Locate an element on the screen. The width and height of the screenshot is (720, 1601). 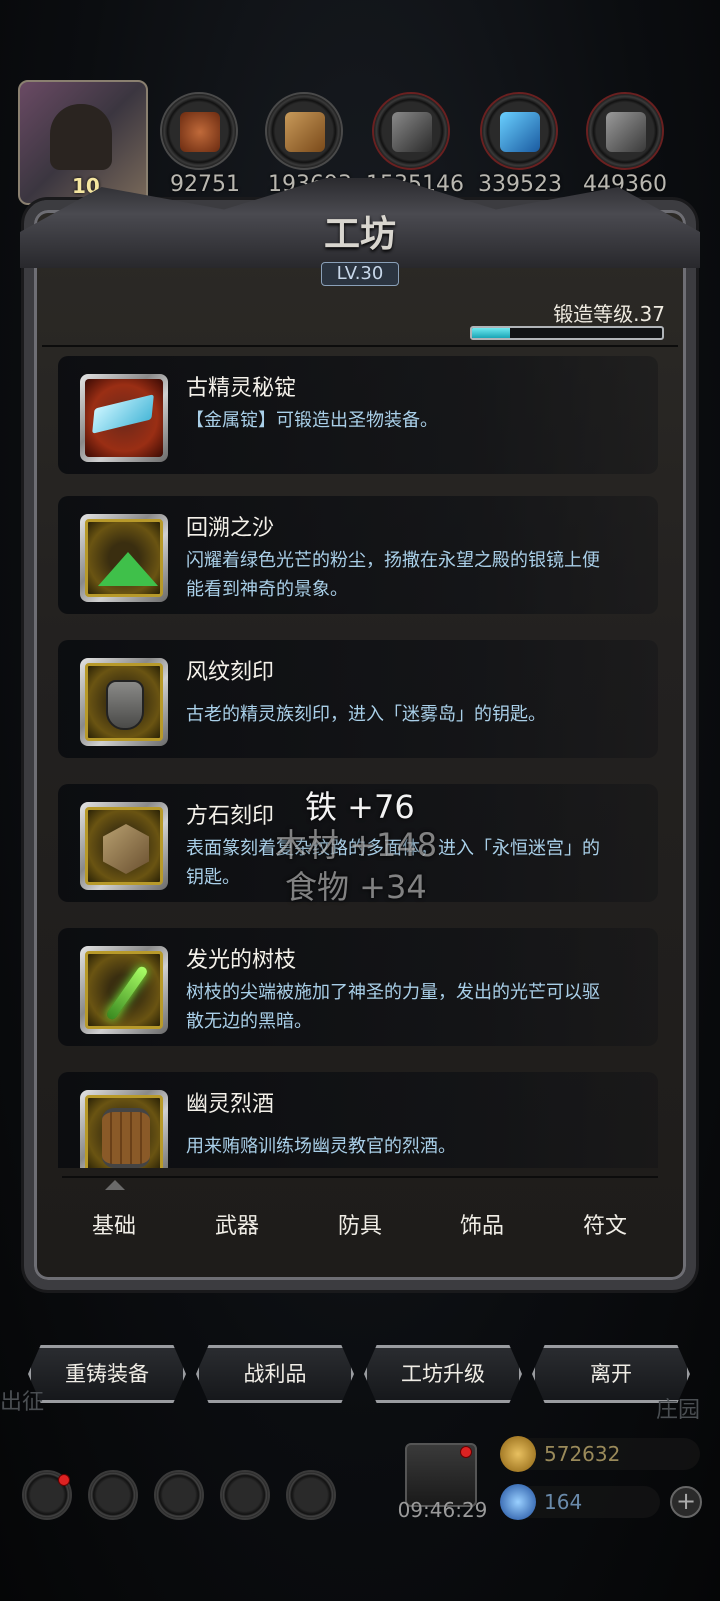
meat-resource-icon is located at coordinates (199, 131).